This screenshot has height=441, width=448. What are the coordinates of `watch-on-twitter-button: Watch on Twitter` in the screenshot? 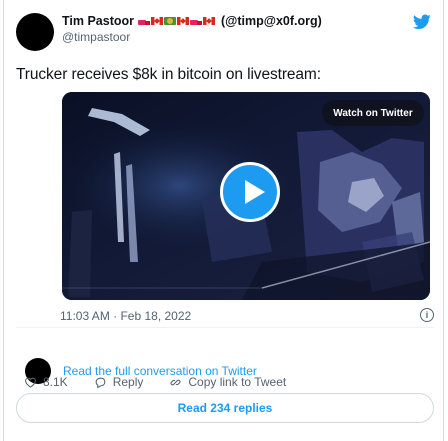 It's located at (373, 113).